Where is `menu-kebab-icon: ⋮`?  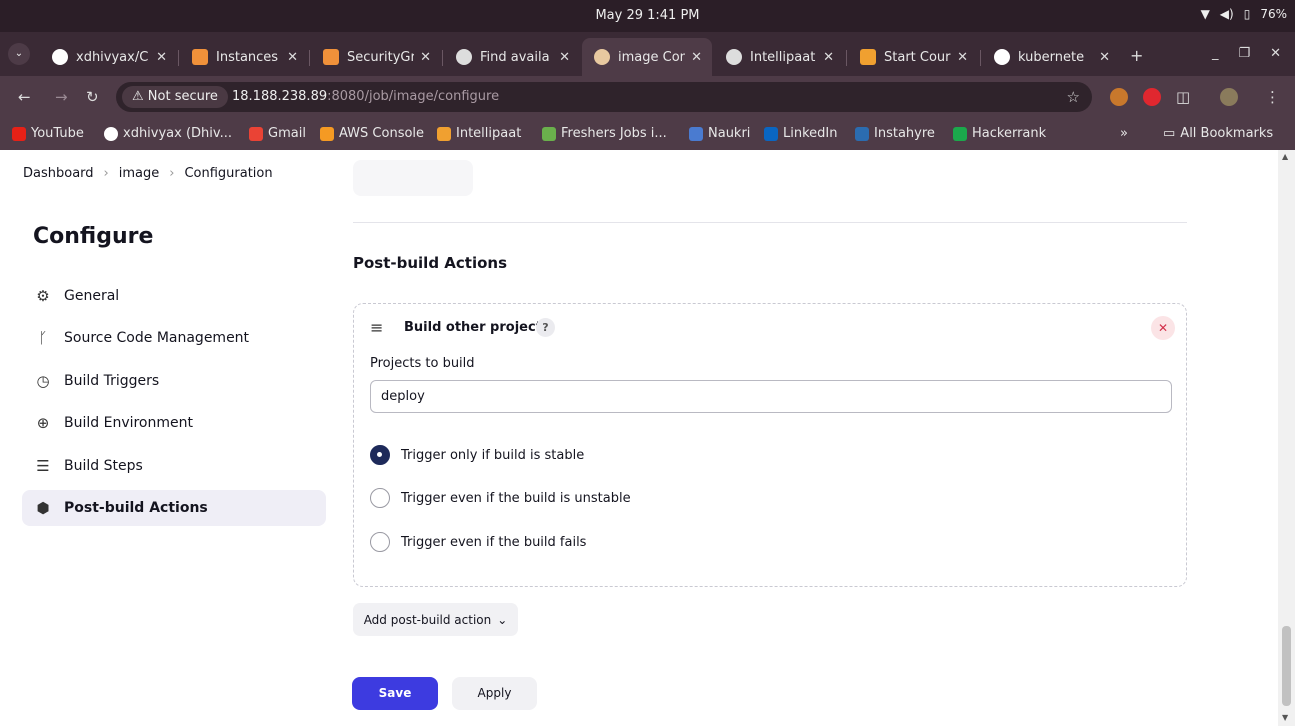 menu-kebab-icon: ⋮ is located at coordinates (1272, 97).